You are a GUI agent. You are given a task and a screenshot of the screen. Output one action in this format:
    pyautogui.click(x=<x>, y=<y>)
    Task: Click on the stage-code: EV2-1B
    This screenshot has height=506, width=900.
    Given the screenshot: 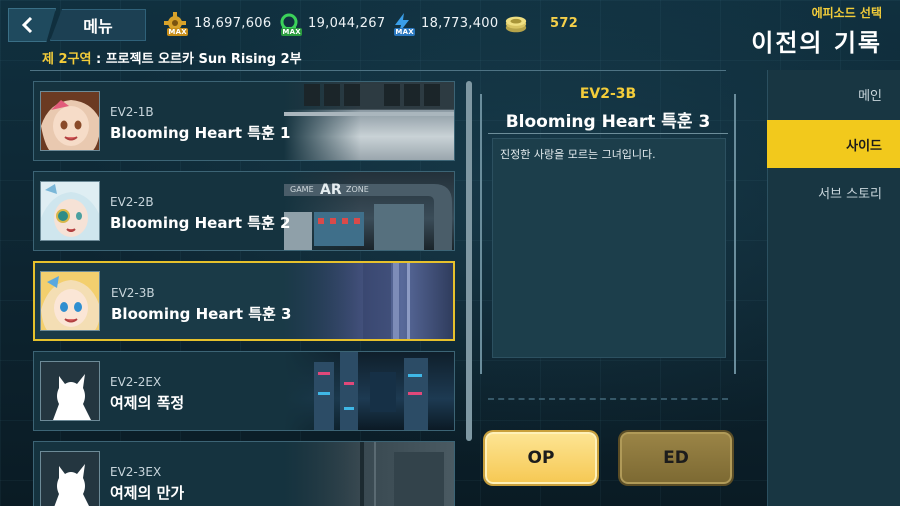 What is the action you would take?
    pyautogui.click(x=132, y=112)
    